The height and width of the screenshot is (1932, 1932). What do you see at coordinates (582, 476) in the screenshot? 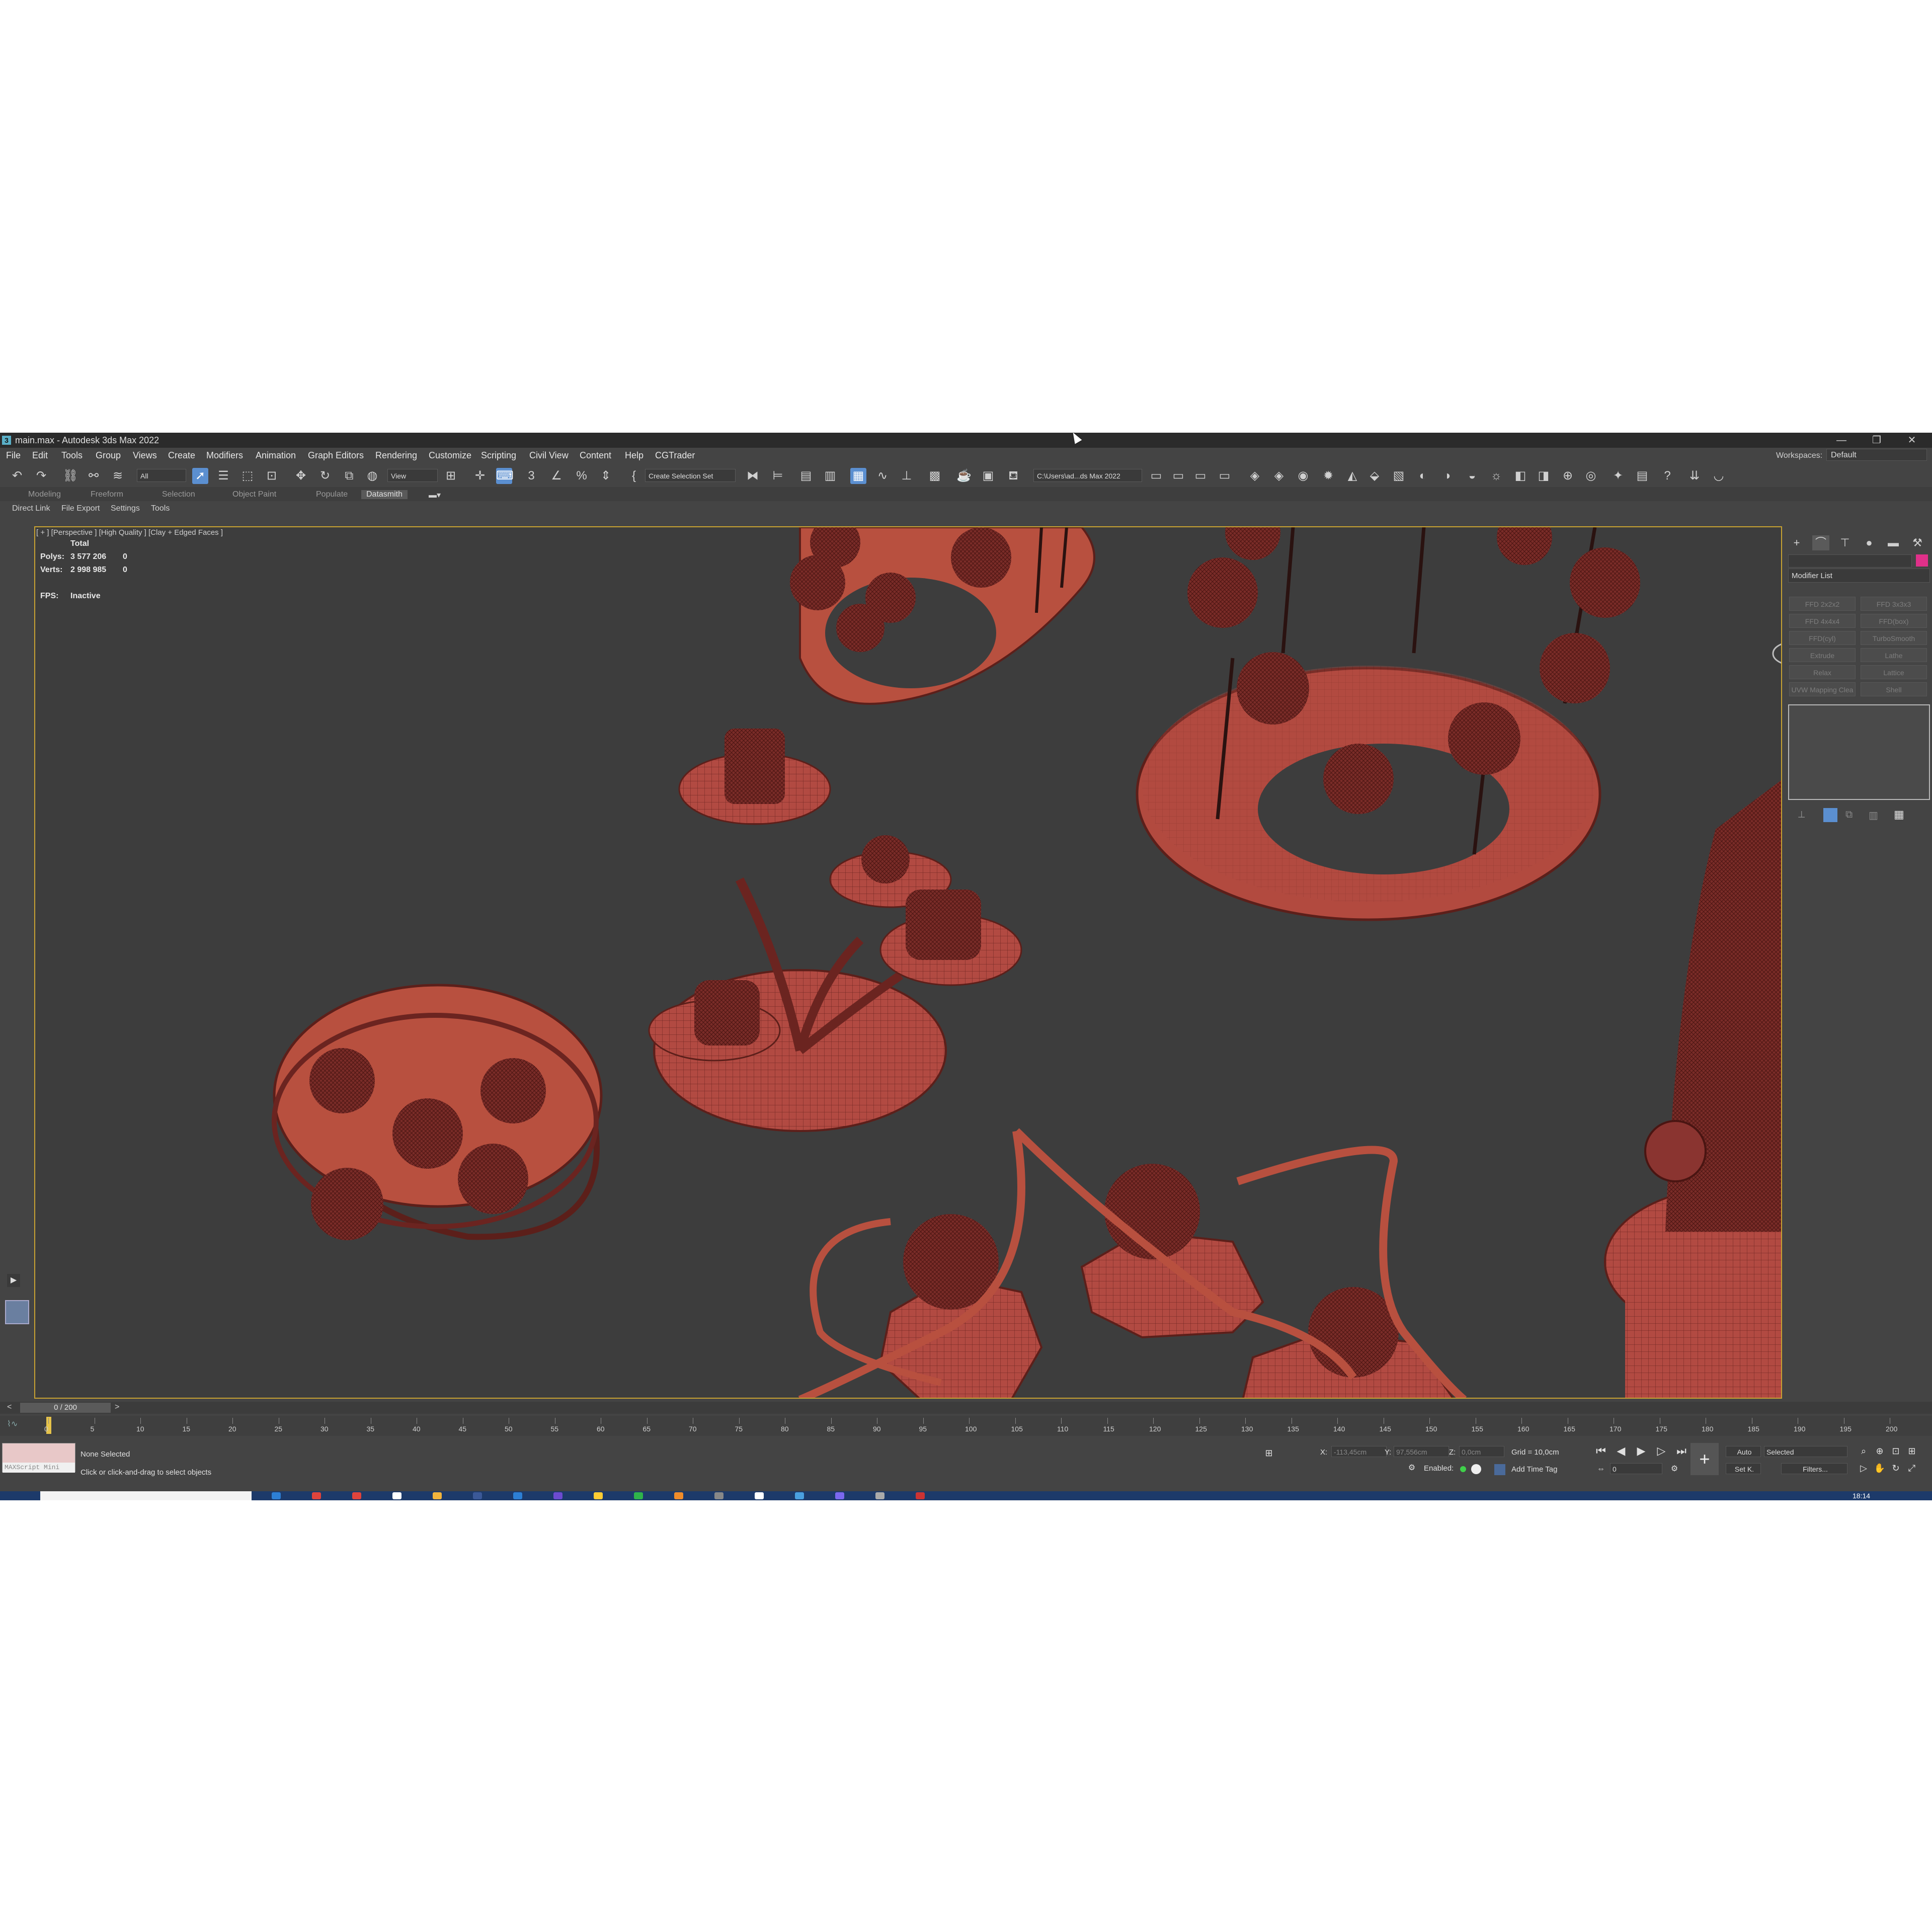
I see `percent-snap-icon: %` at bounding box center [582, 476].